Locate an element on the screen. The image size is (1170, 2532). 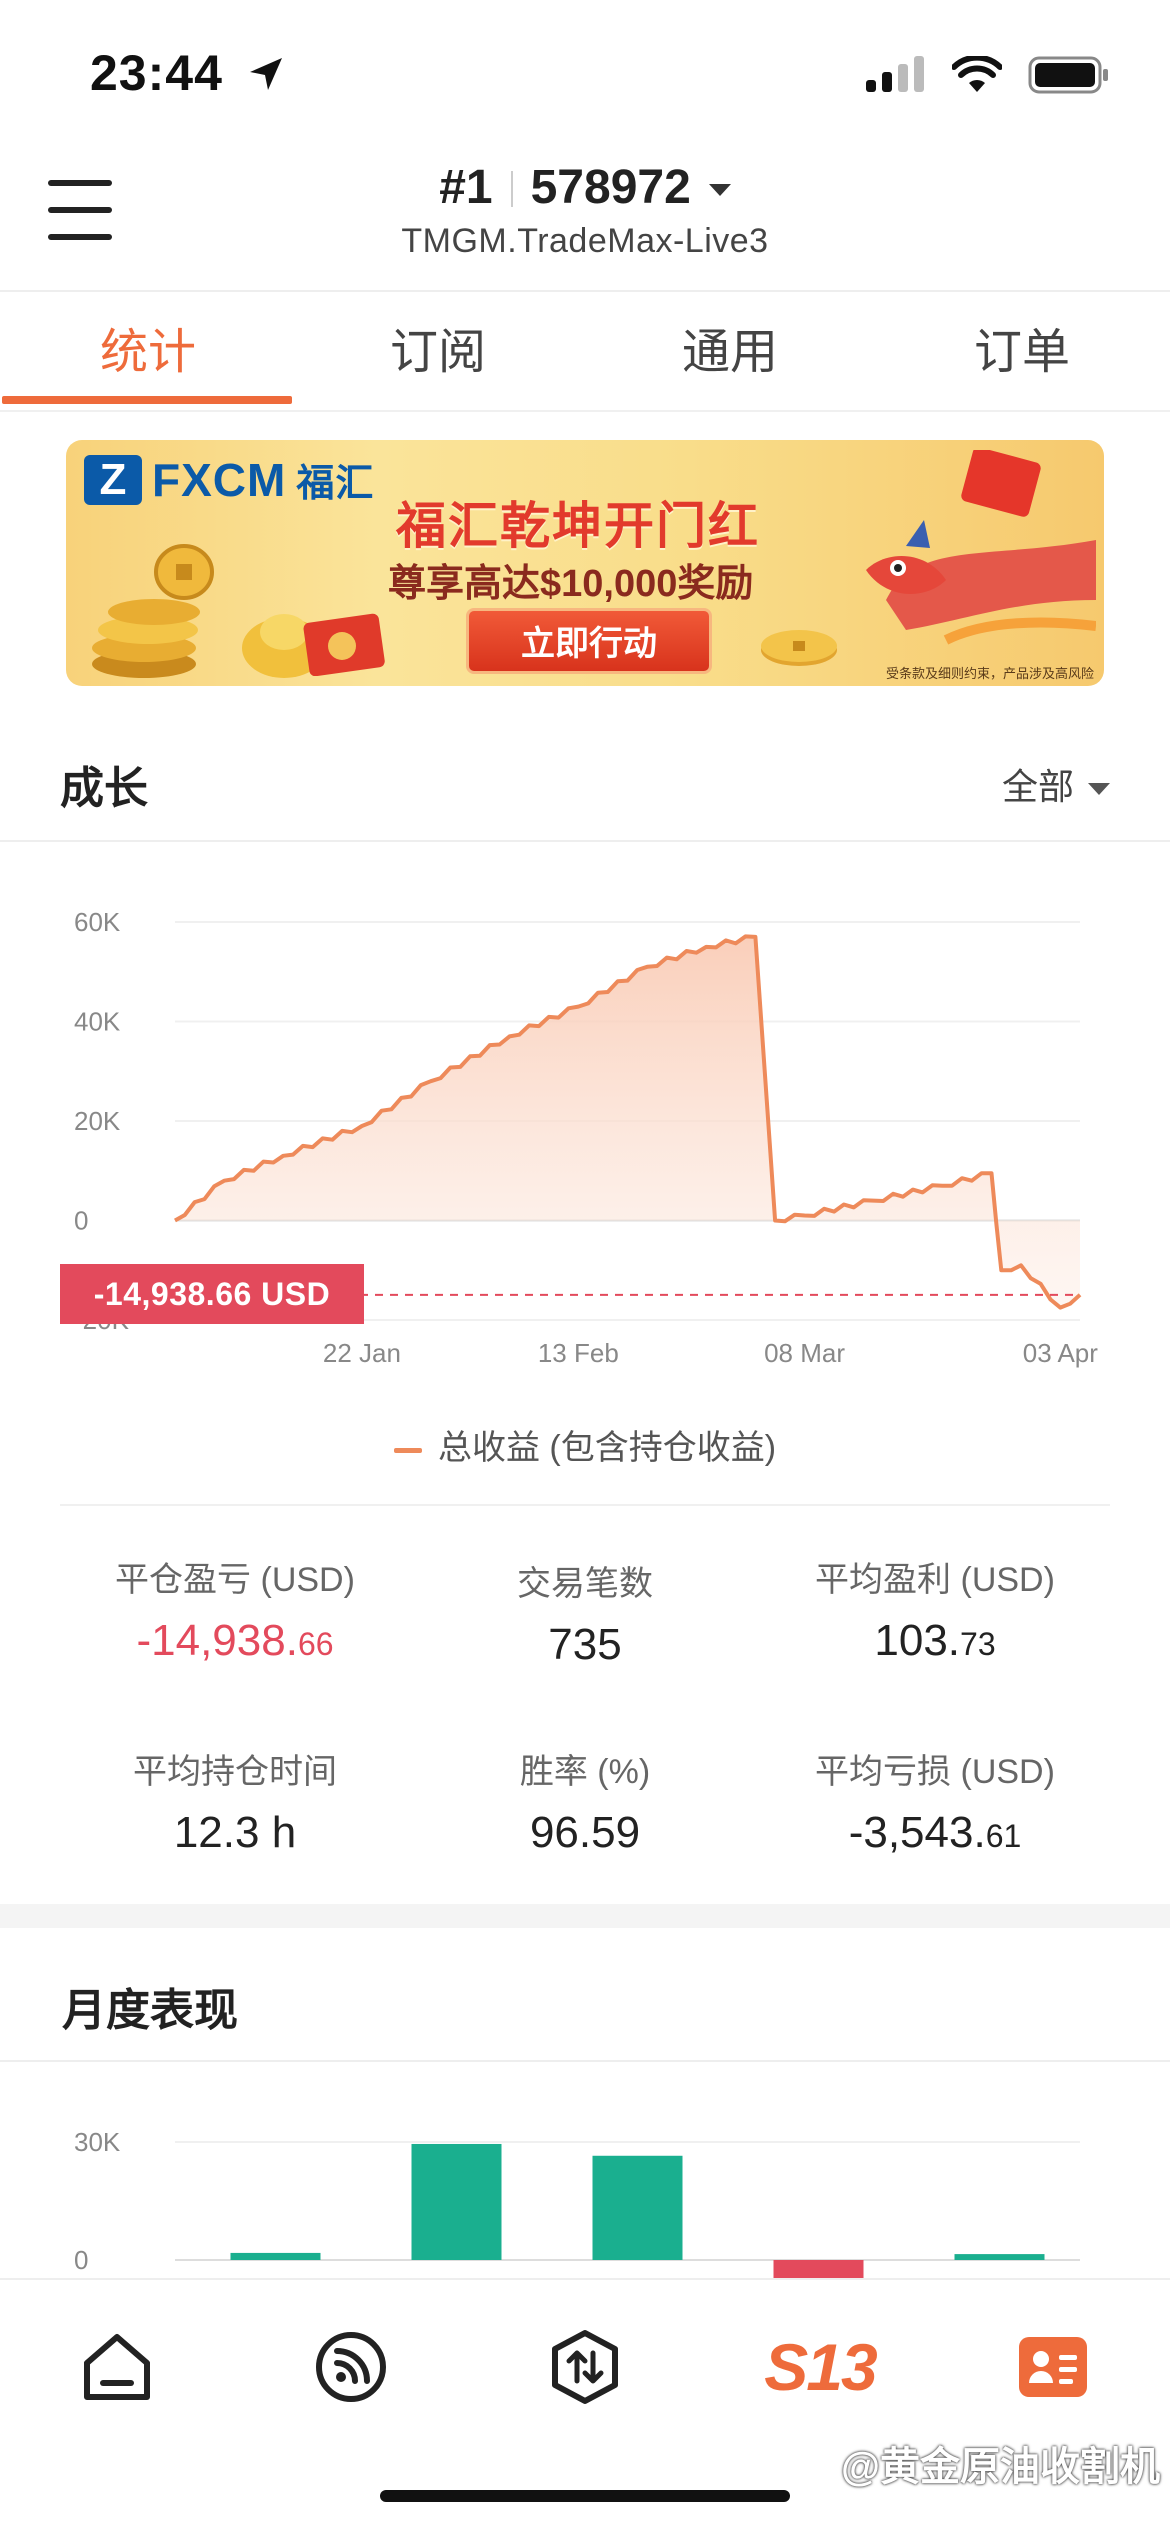
profile-card-icon is located at coordinates (1053, 2367).